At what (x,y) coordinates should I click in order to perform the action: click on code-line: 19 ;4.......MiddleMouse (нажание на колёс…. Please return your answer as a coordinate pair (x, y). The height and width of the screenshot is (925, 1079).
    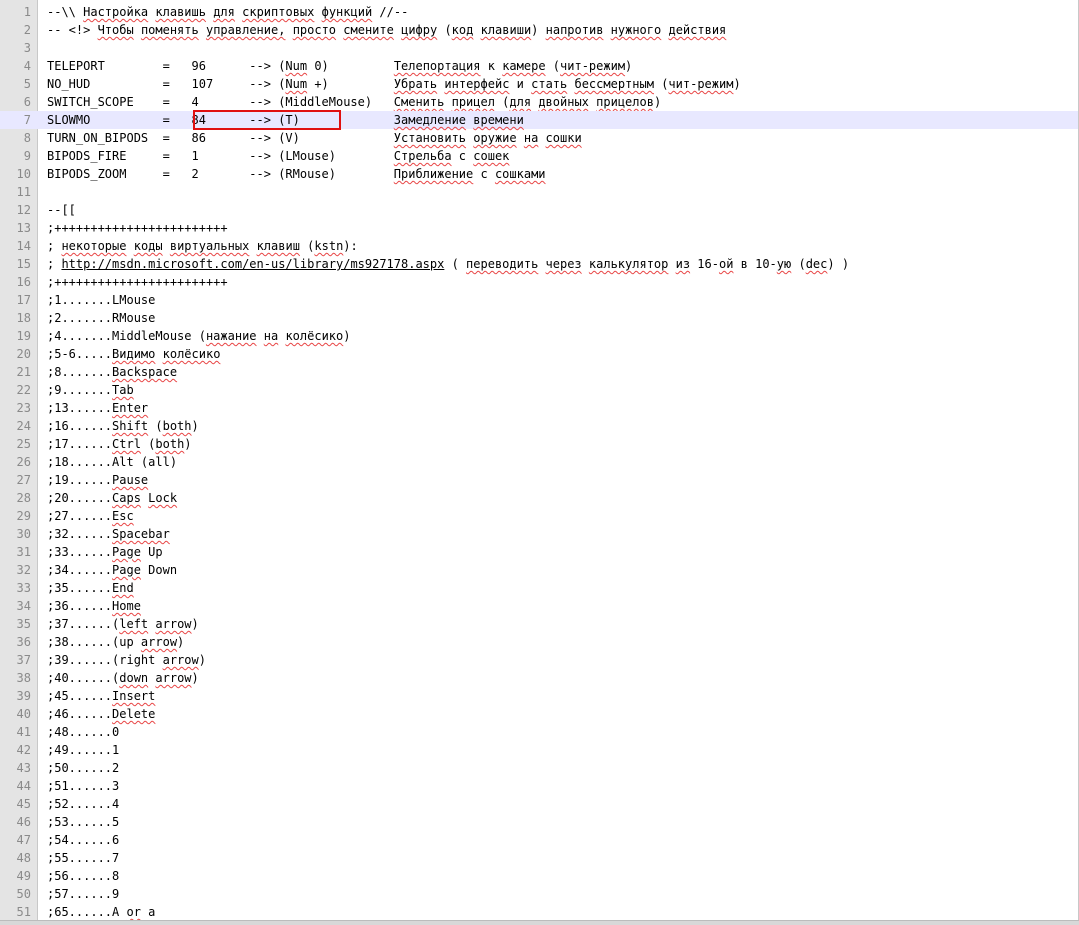
    Looking at the image, I should click on (539, 336).